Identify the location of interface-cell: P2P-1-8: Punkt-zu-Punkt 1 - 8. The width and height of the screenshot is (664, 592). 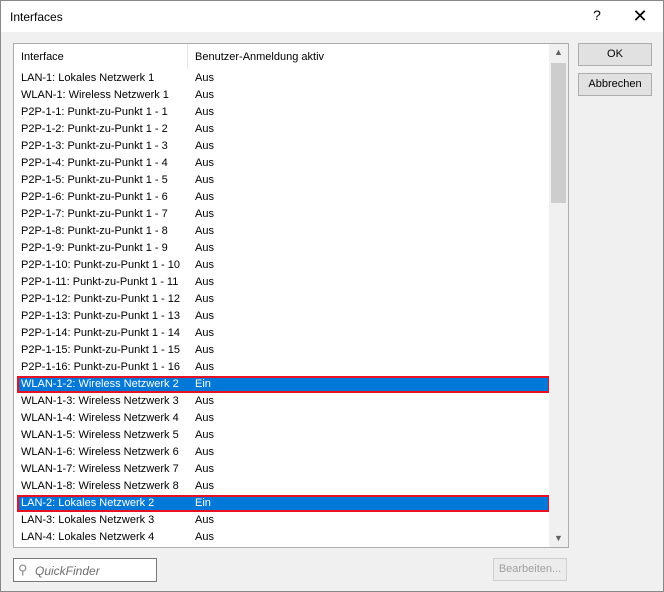
(94, 231).